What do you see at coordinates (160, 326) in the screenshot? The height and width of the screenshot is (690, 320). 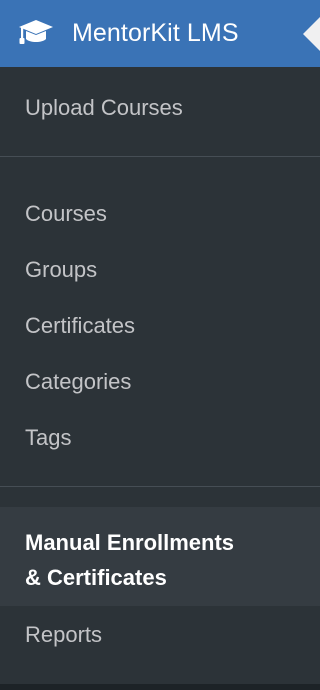 I see `submenu-item-certificates: Certificates` at bounding box center [160, 326].